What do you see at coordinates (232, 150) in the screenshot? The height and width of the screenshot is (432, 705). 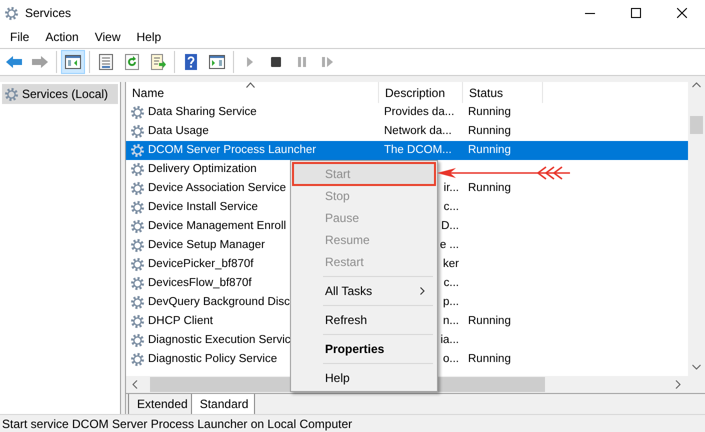 I see `service-name: DCOM Server Process Launcher` at bounding box center [232, 150].